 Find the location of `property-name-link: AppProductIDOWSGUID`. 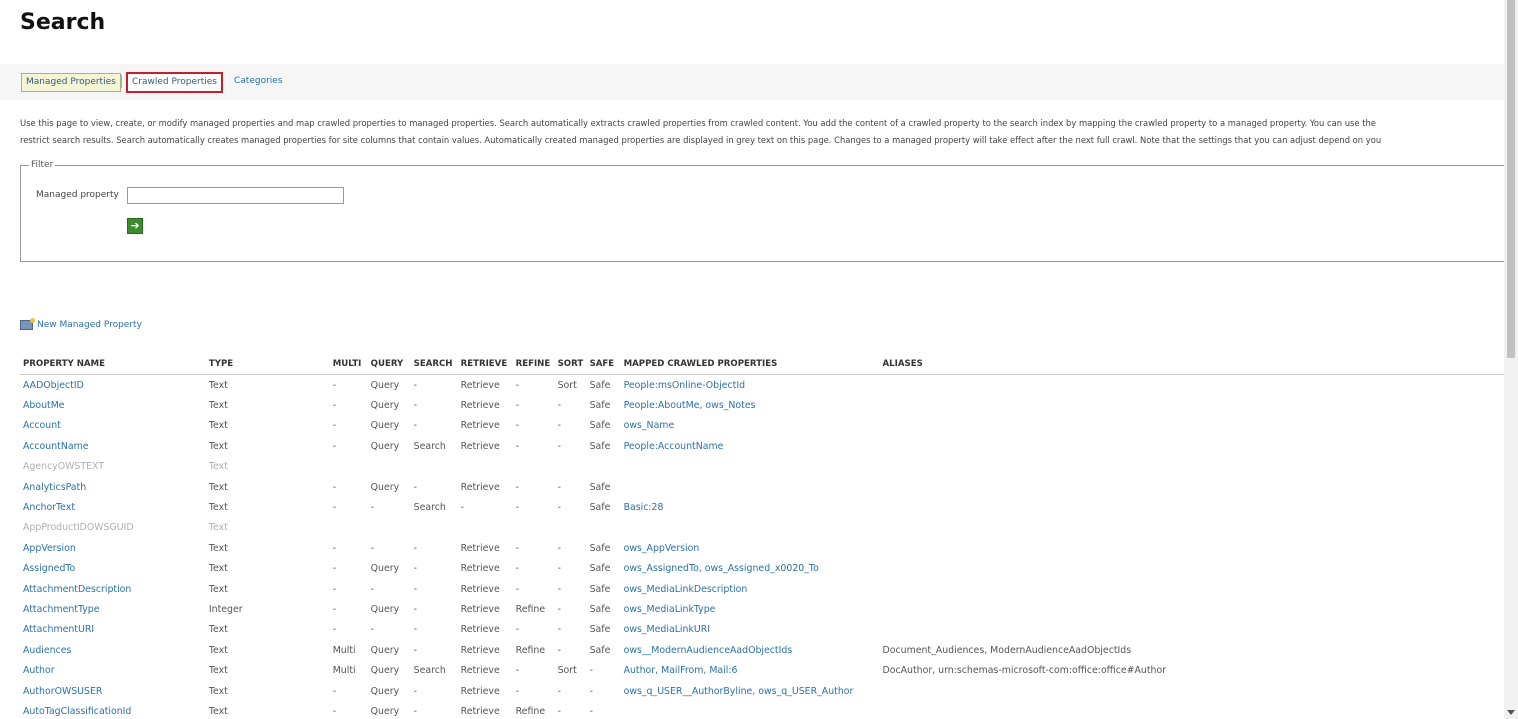

property-name-link: AppProductIDOWSGUID is located at coordinates (113, 528).